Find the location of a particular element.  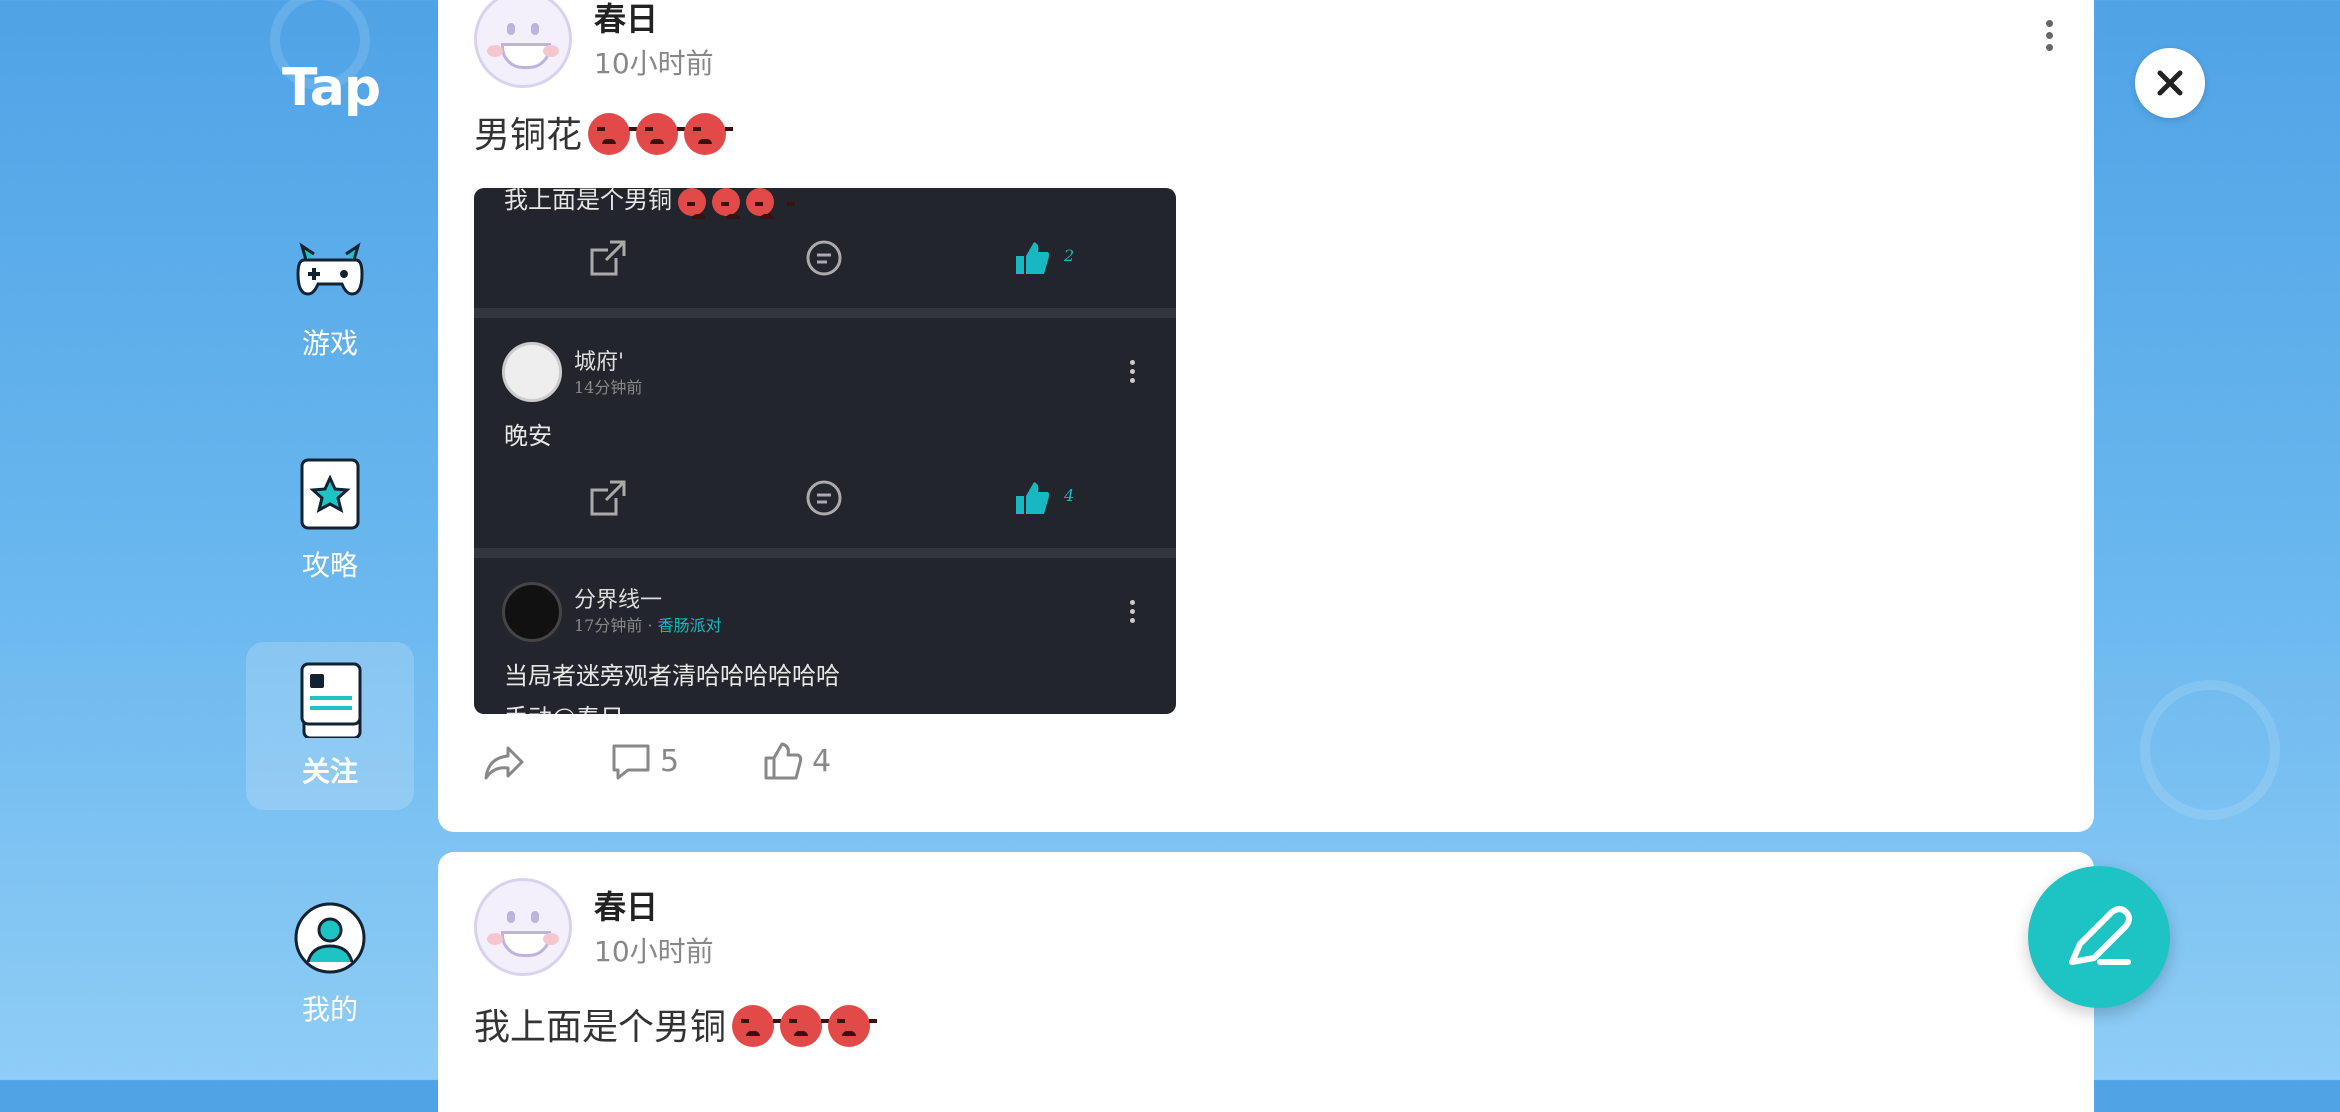

compose-button is located at coordinates (2099, 937).